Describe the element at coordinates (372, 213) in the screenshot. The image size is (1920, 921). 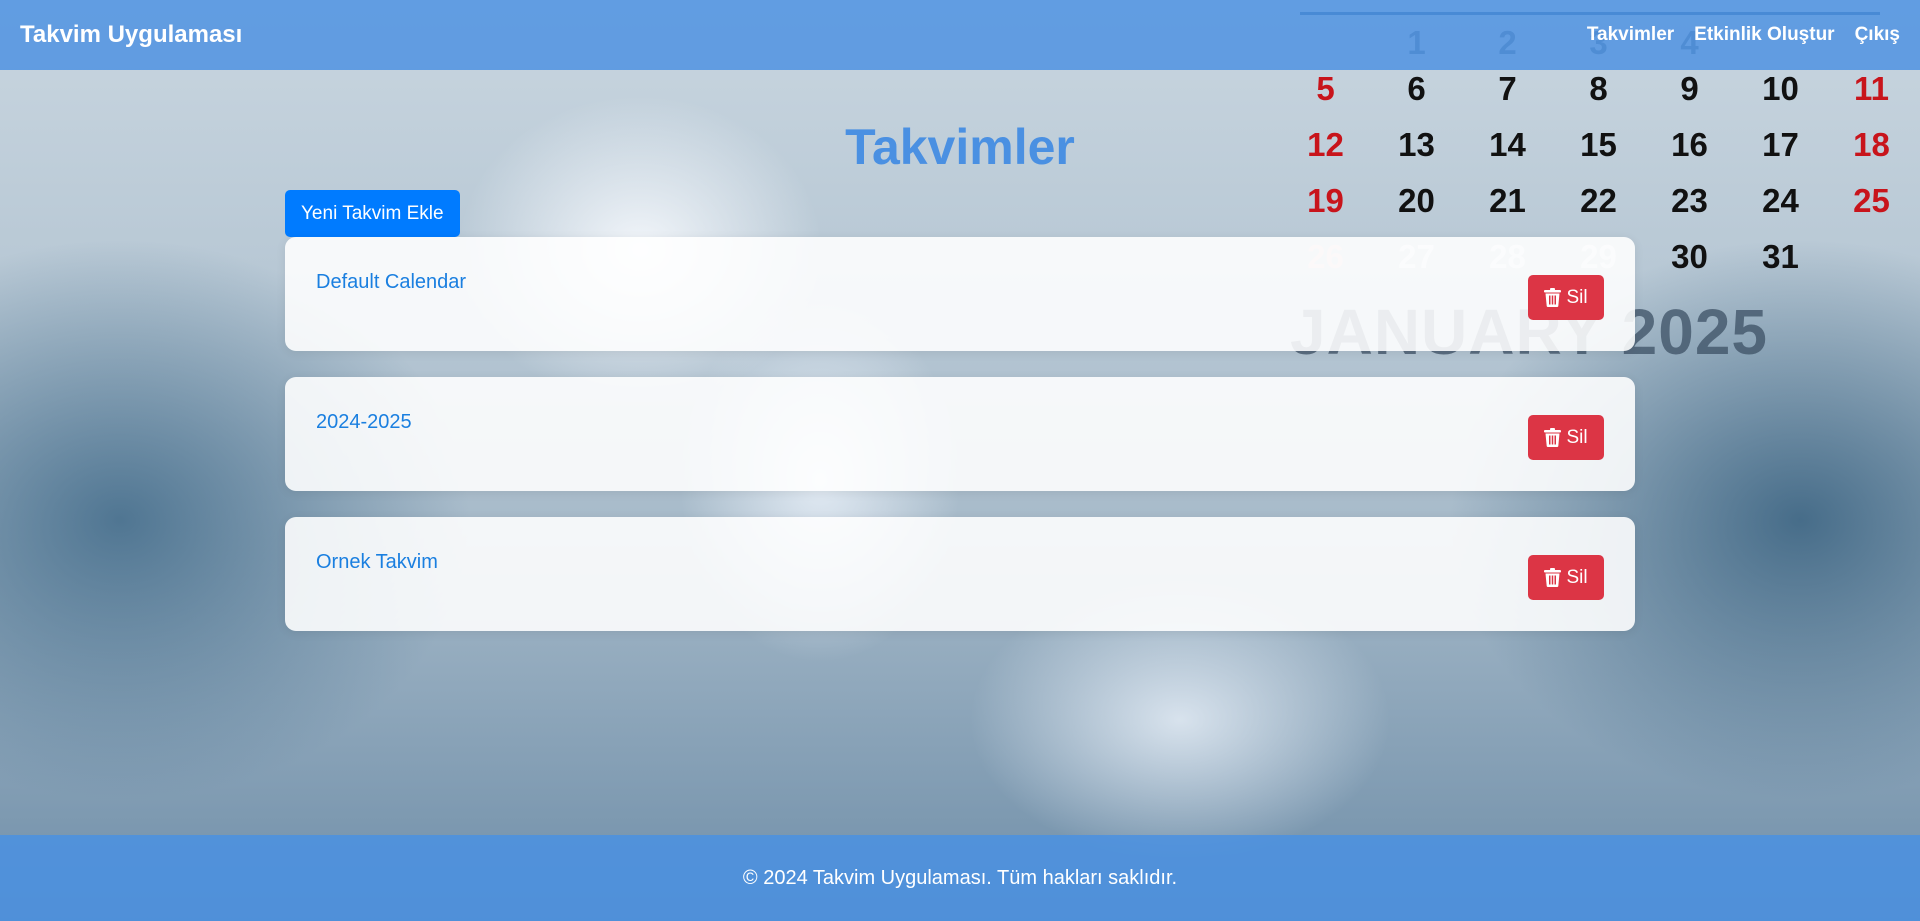
I see `add-calendar-button: Yeni Takvim Ekle` at that location.